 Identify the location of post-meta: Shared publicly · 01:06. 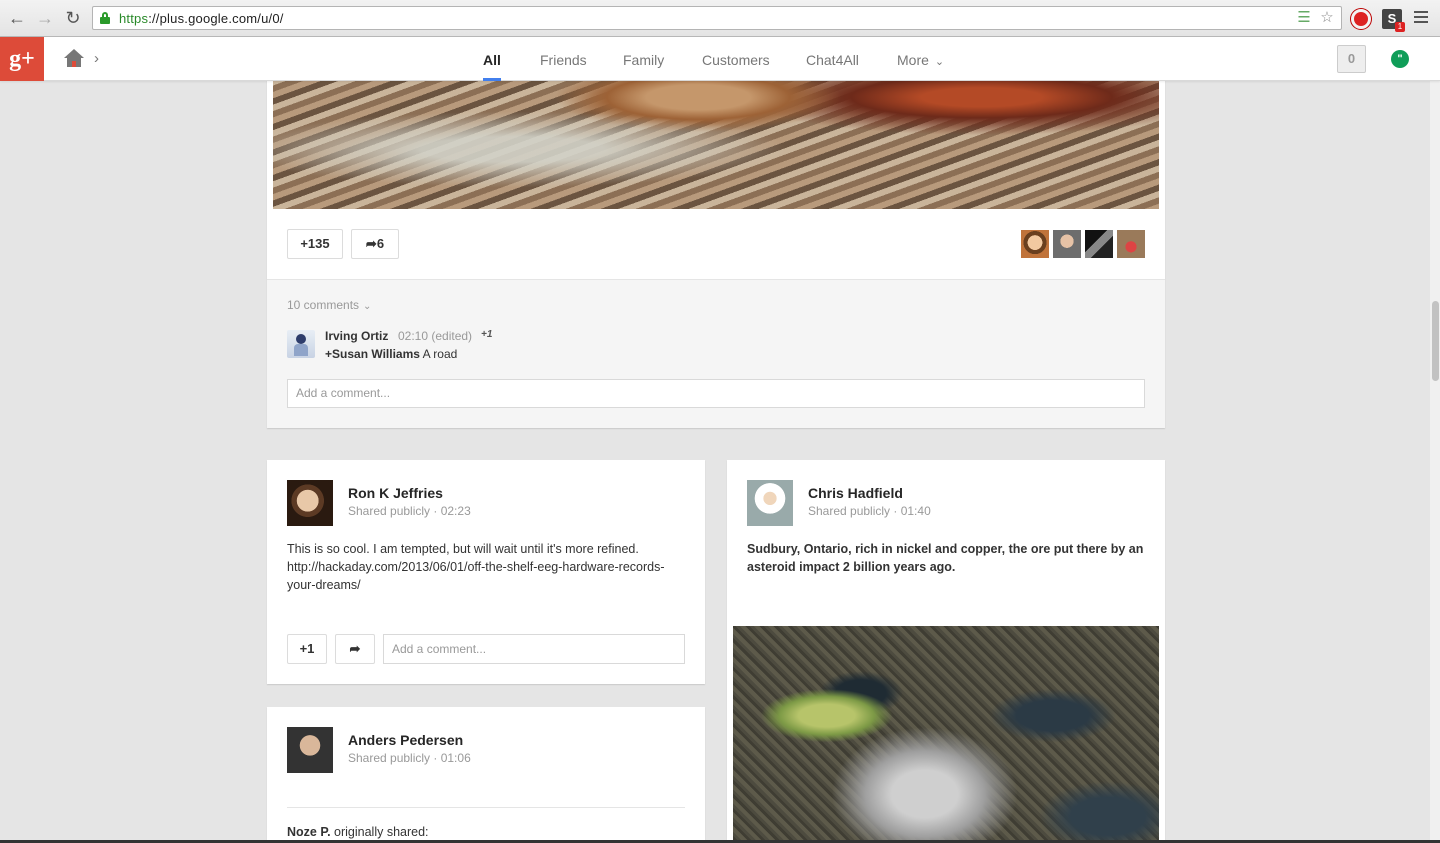
(409, 758).